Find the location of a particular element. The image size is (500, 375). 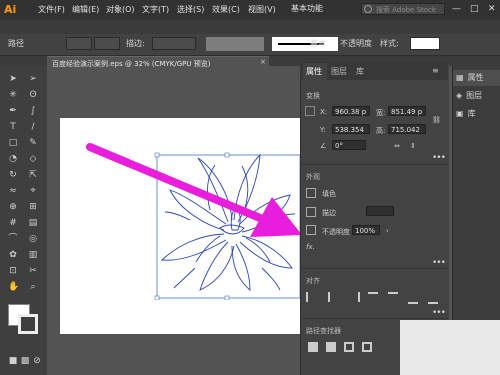

curvature-tool-icon: ∫ is located at coordinates (33, 111).